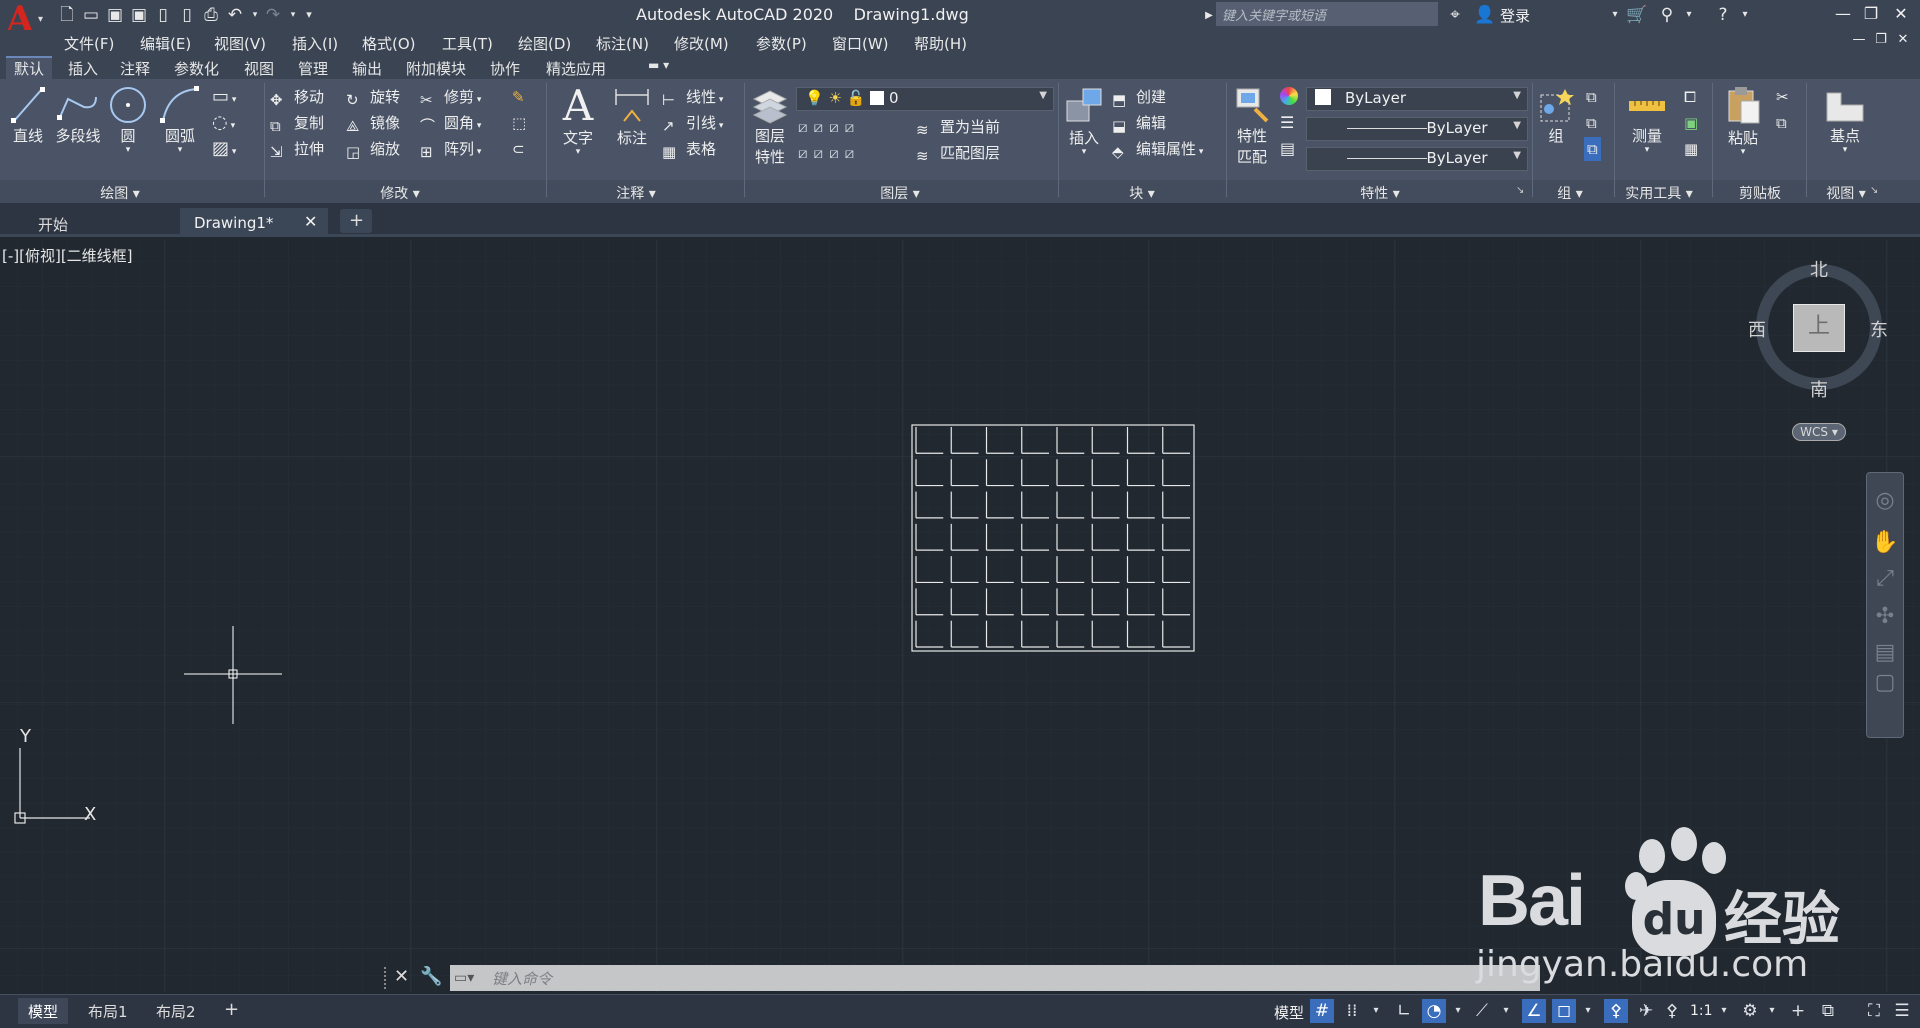 This screenshot has height=1028, width=1920. I want to click on fillet-button: ⌒ 圆角 ▾, so click(450, 123).